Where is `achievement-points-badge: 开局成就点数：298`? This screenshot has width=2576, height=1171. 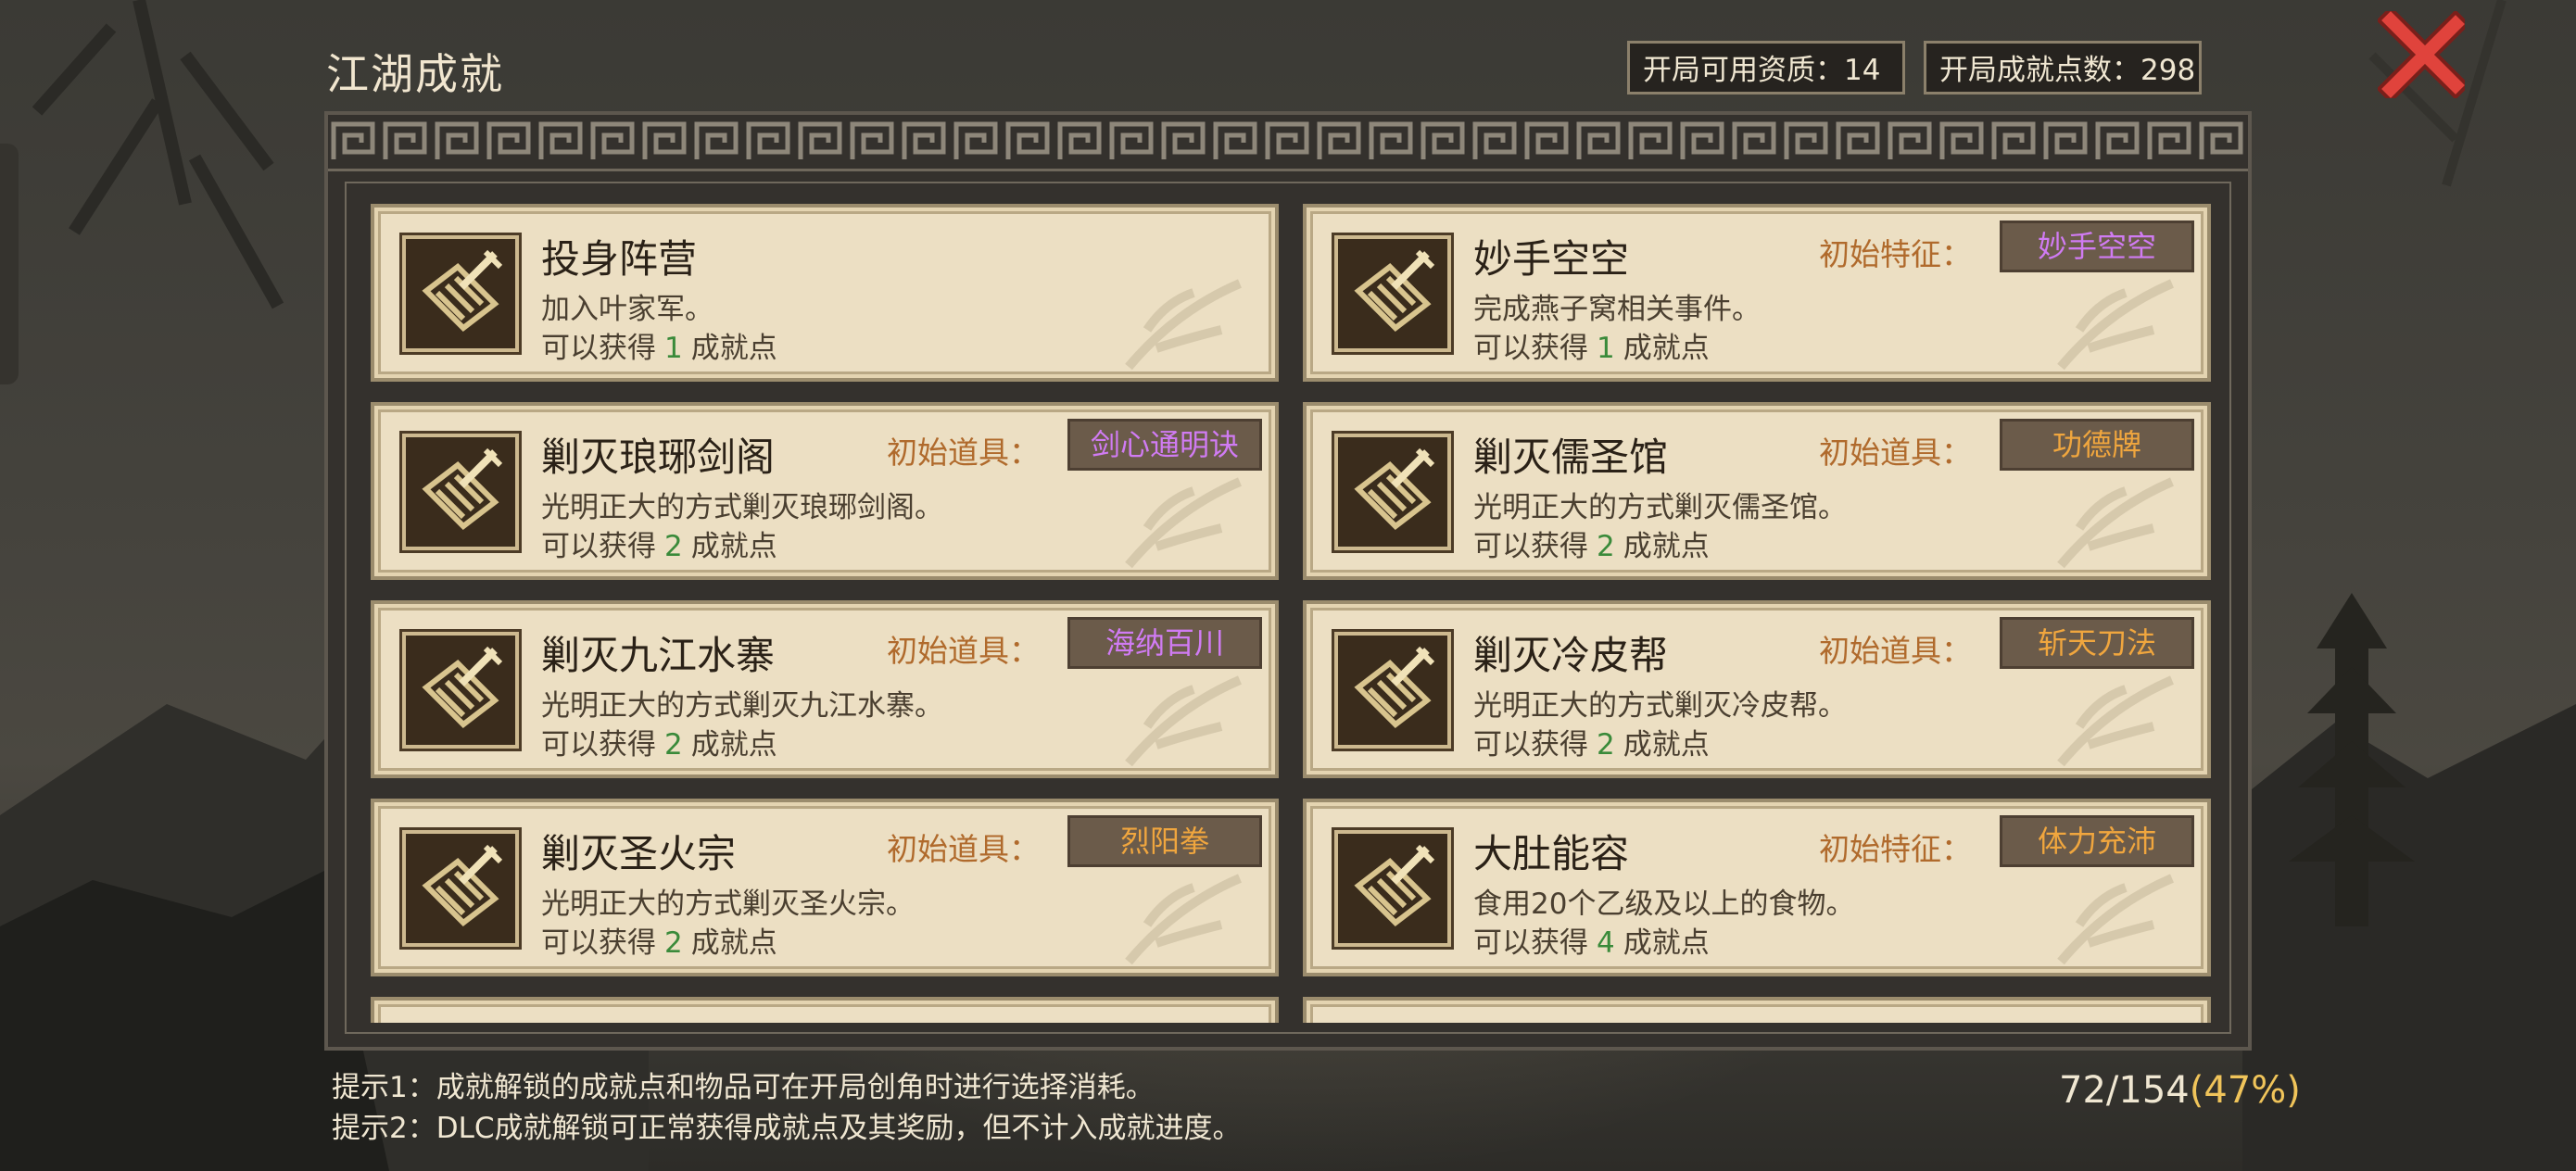
achievement-points-badge: 开局成就点数：298 is located at coordinates (2063, 68).